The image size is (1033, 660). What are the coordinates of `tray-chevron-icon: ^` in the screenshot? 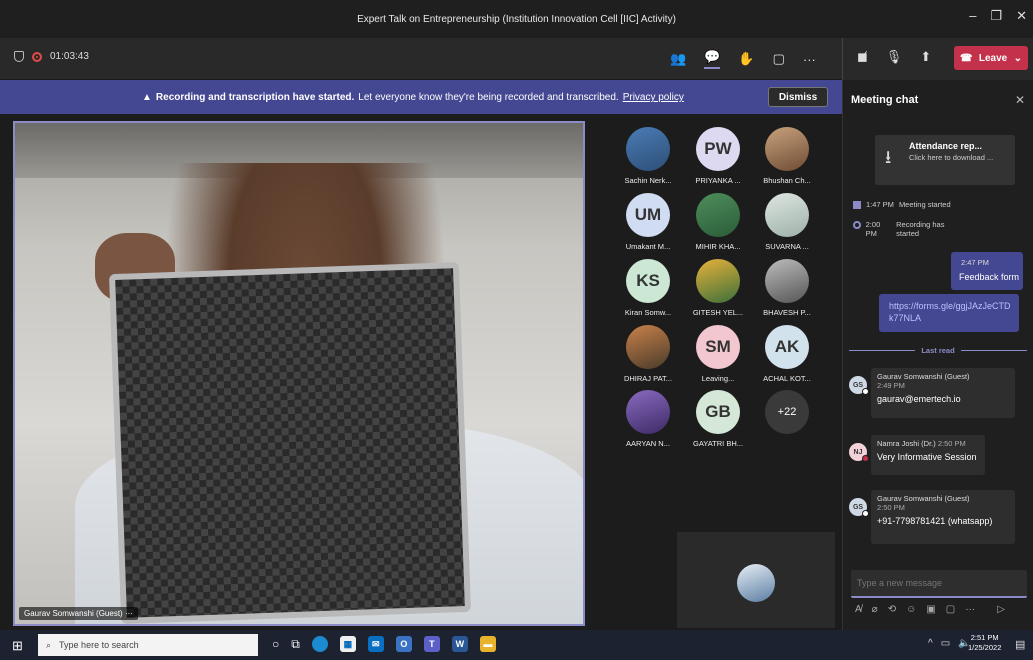 It's located at (930, 643).